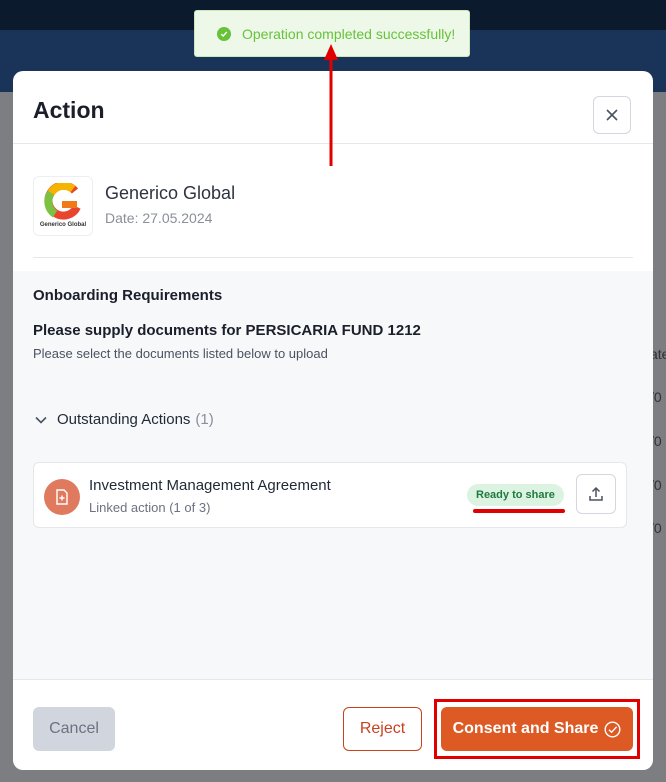  I want to click on company-logo: Generico Global, so click(63, 206).